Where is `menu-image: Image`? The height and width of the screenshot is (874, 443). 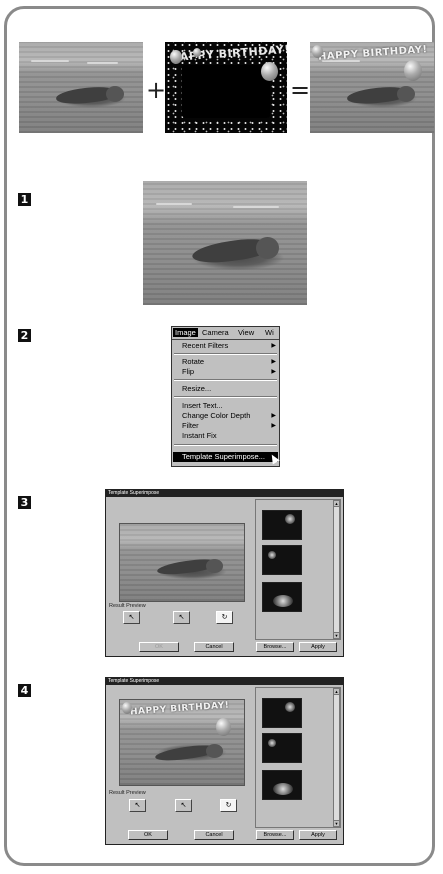 menu-image: Image is located at coordinates (185, 332).